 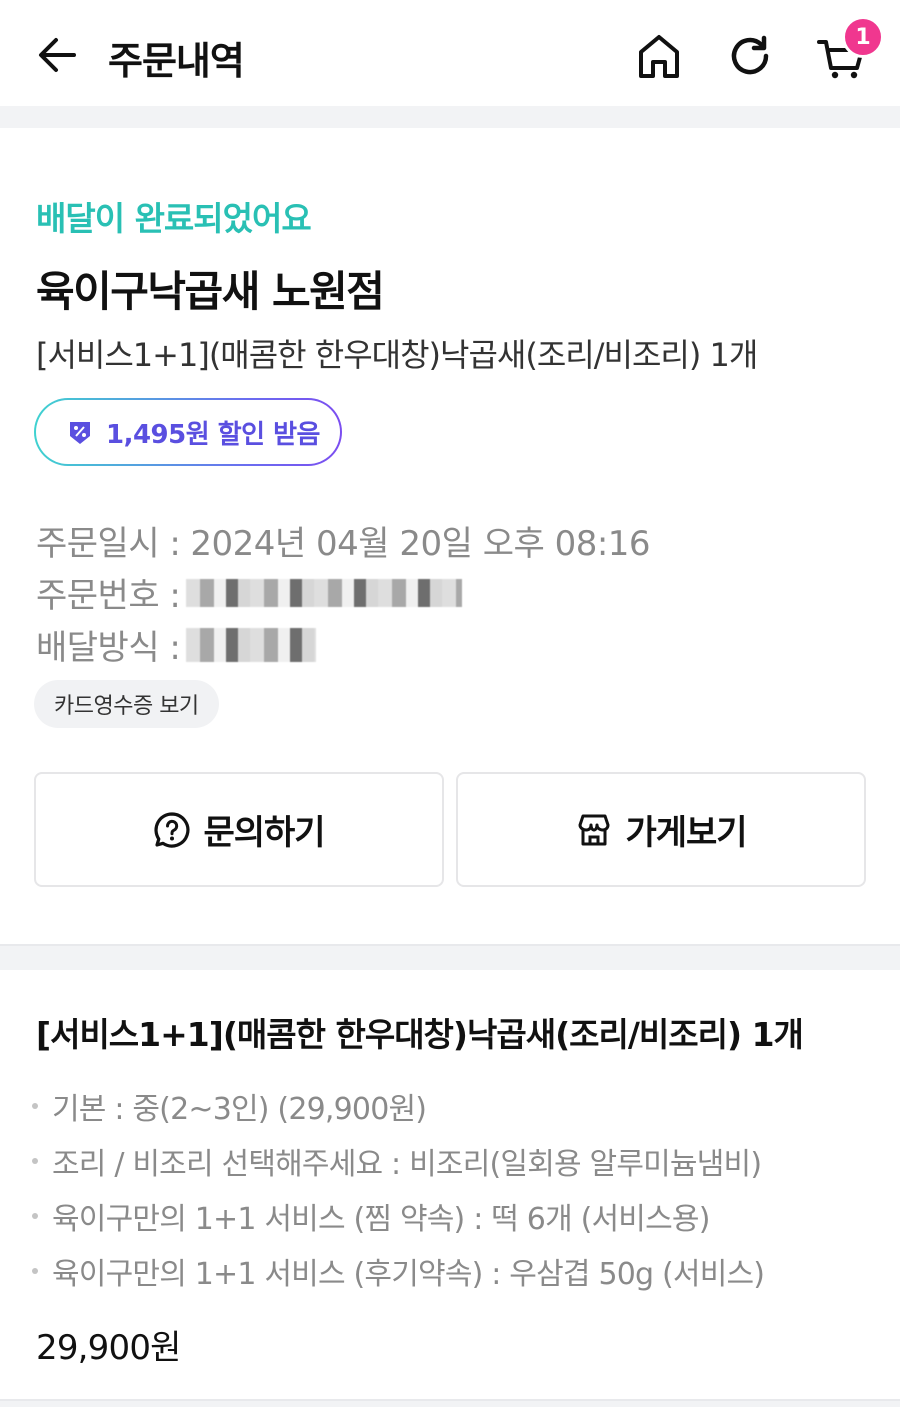 What do you see at coordinates (108, 1348) in the screenshot?
I see `item-price: 29,900원` at bounding box center [108, 1348].